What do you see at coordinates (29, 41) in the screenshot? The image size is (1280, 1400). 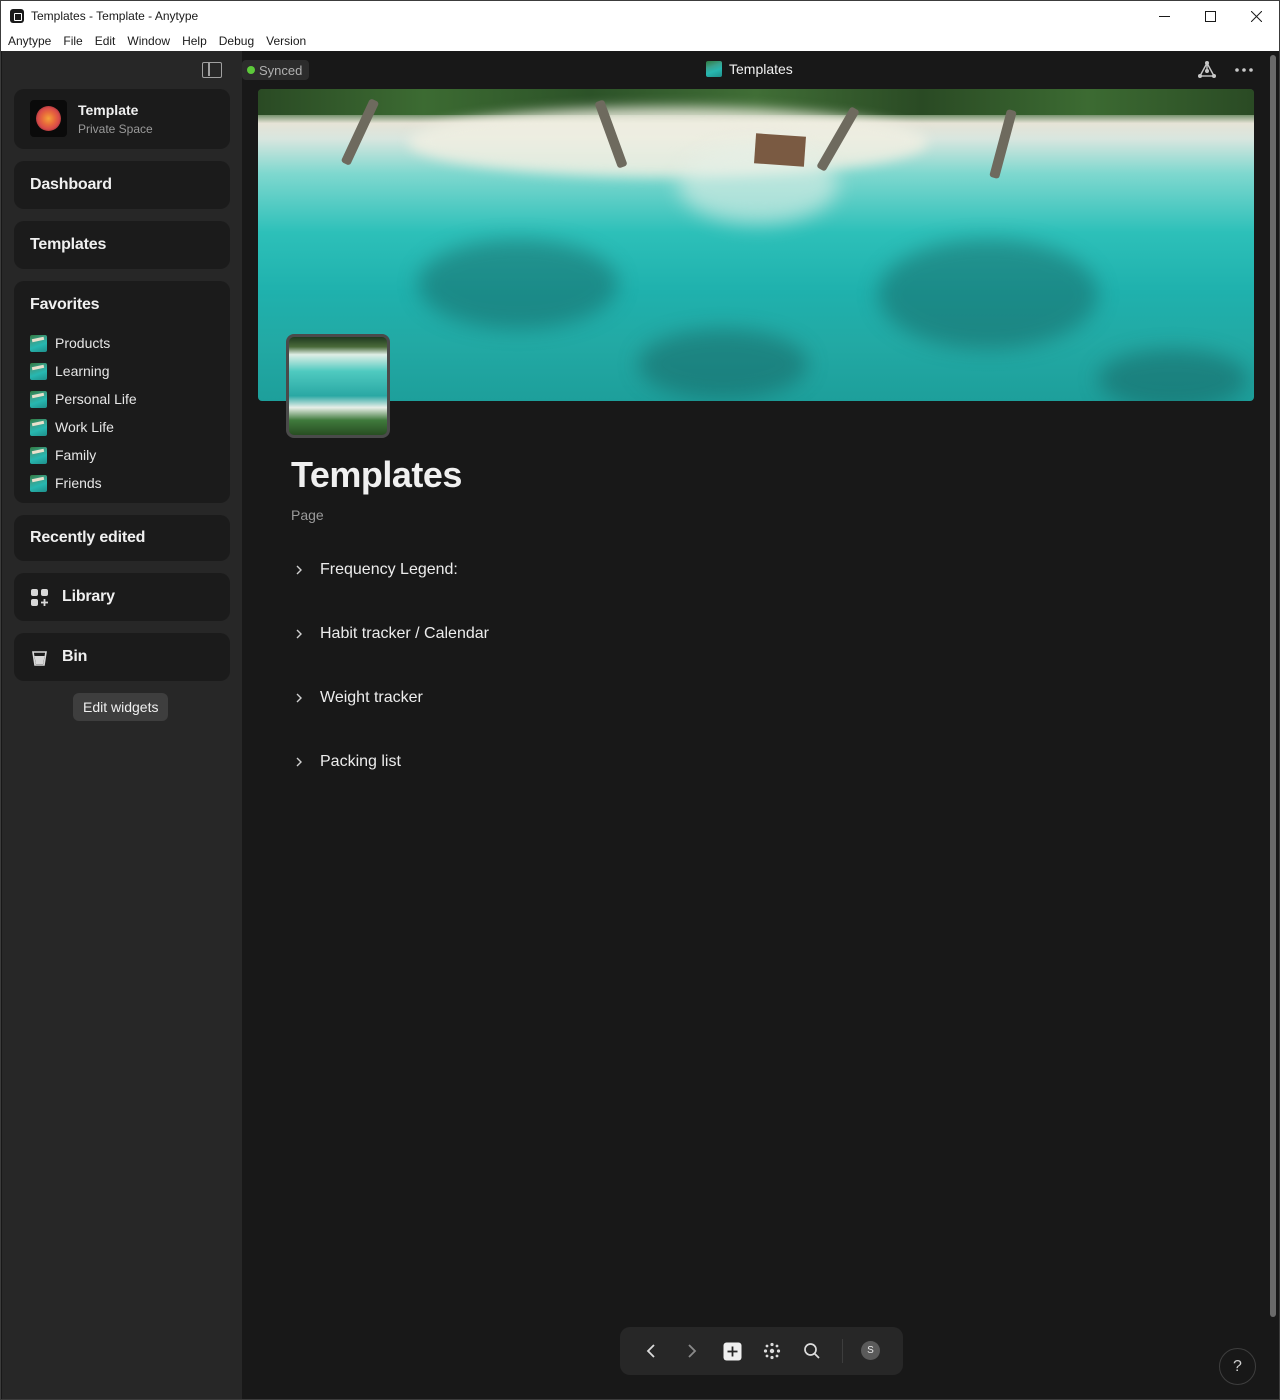 I see `menu-anytype: Anytype` at bounding box center [29, 41].